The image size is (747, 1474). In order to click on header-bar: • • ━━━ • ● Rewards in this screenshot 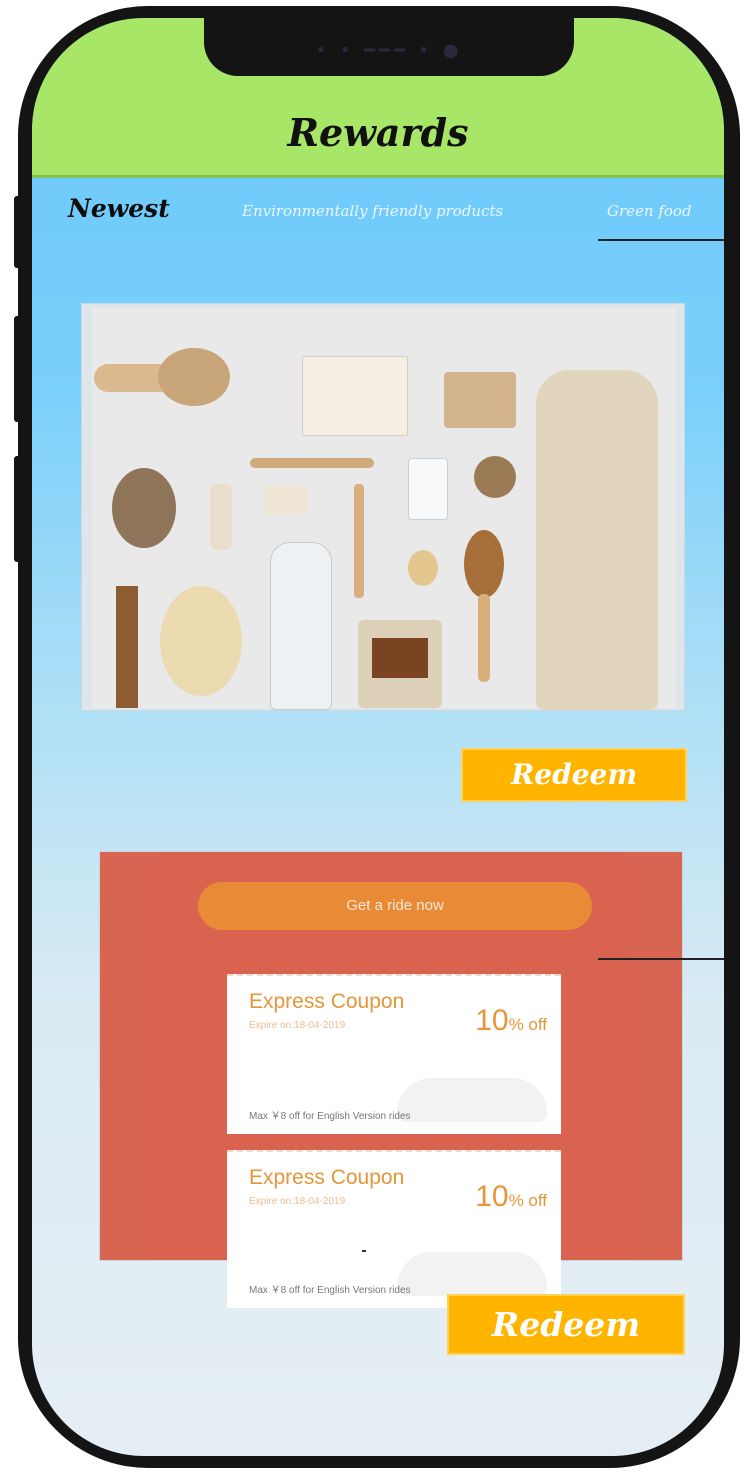, I will do `click(378, 98)`.